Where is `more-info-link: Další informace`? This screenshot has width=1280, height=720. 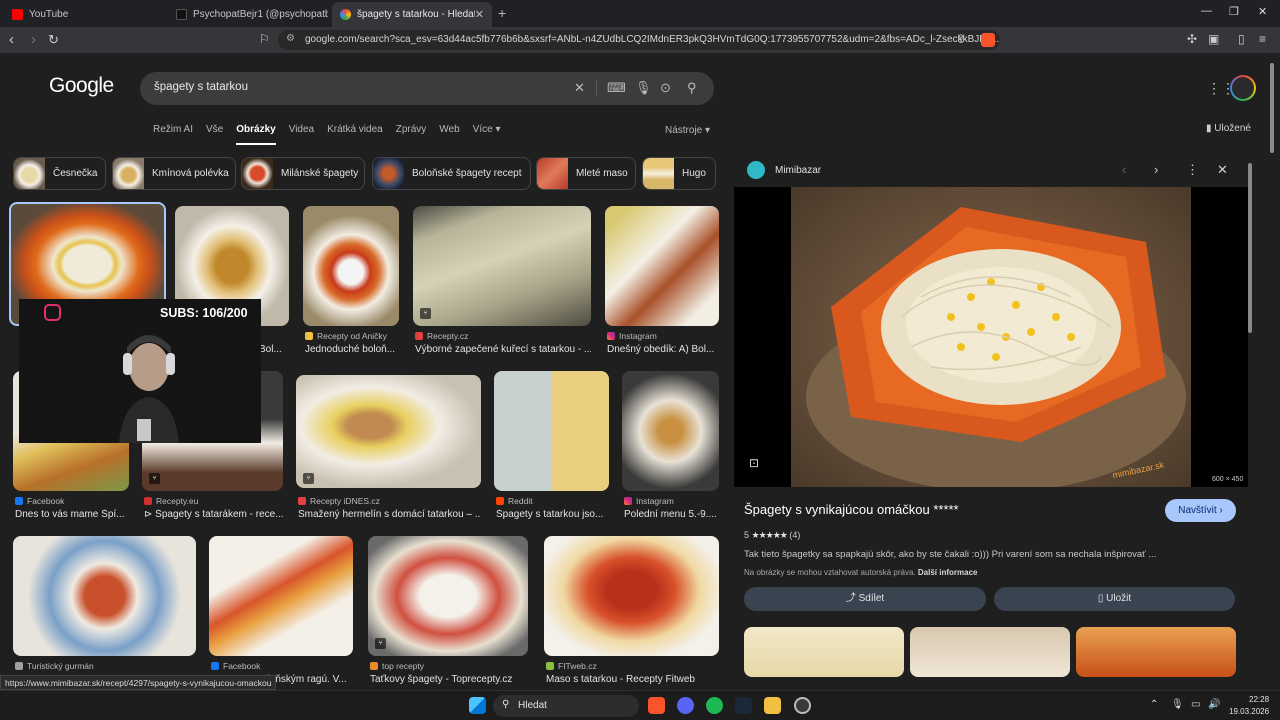 more-info-link: Další informace is located at coordinates (948, 572).